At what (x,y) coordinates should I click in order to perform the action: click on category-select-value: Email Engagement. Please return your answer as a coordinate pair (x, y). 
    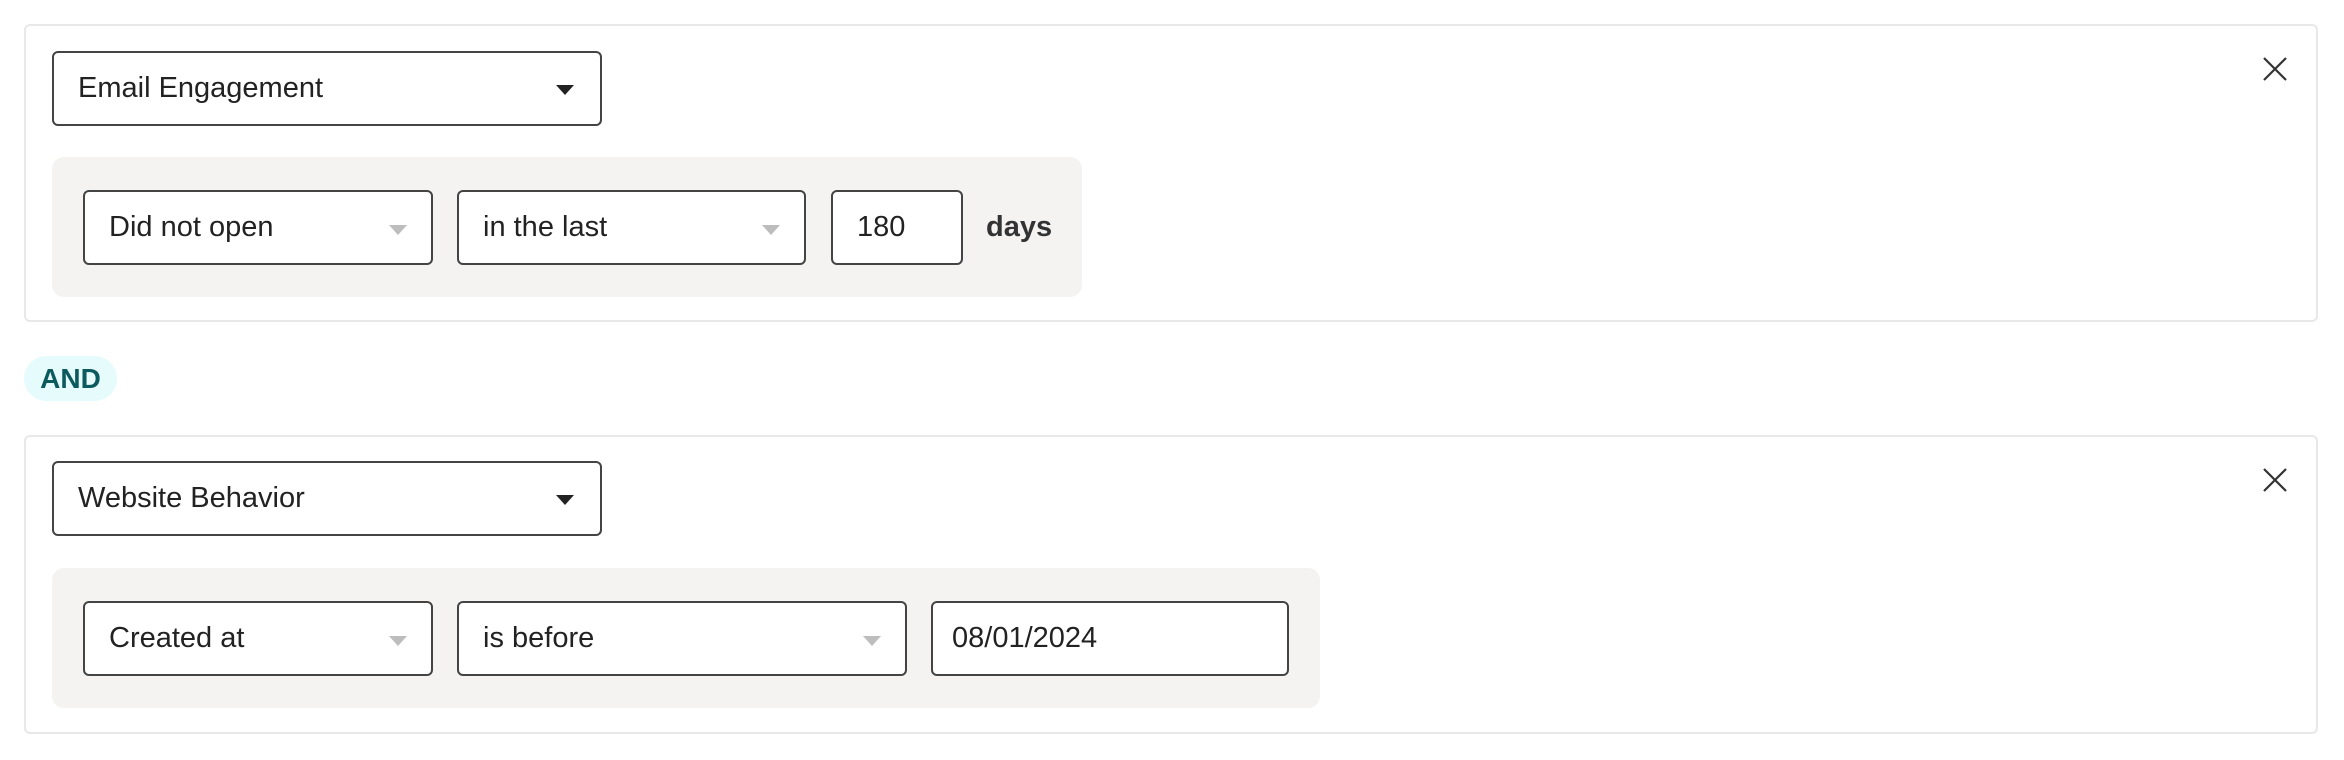
    Looking at the image, I should click on (201, 88).